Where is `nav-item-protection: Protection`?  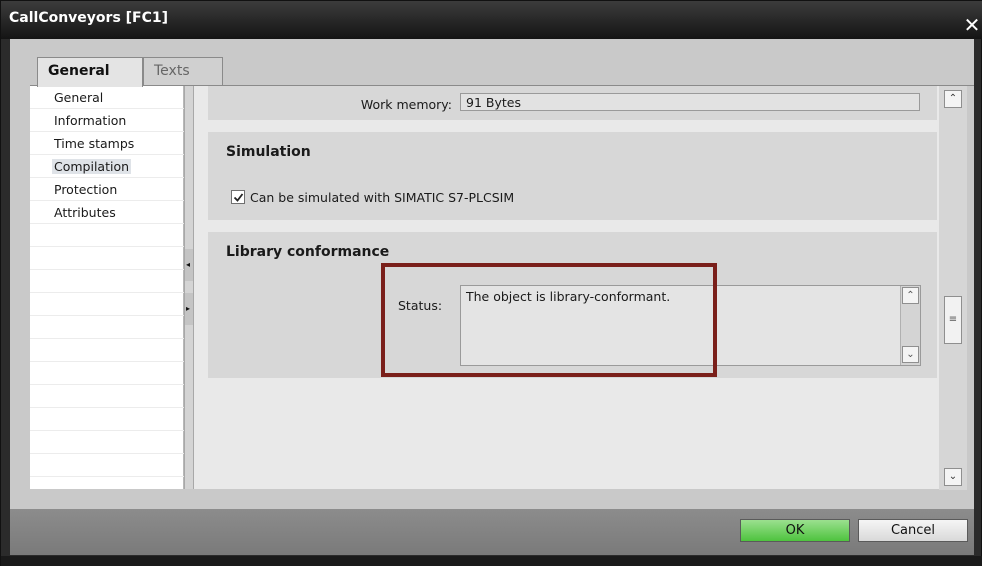
nav-item-protection: Protection is located at coordinates (107, 189).